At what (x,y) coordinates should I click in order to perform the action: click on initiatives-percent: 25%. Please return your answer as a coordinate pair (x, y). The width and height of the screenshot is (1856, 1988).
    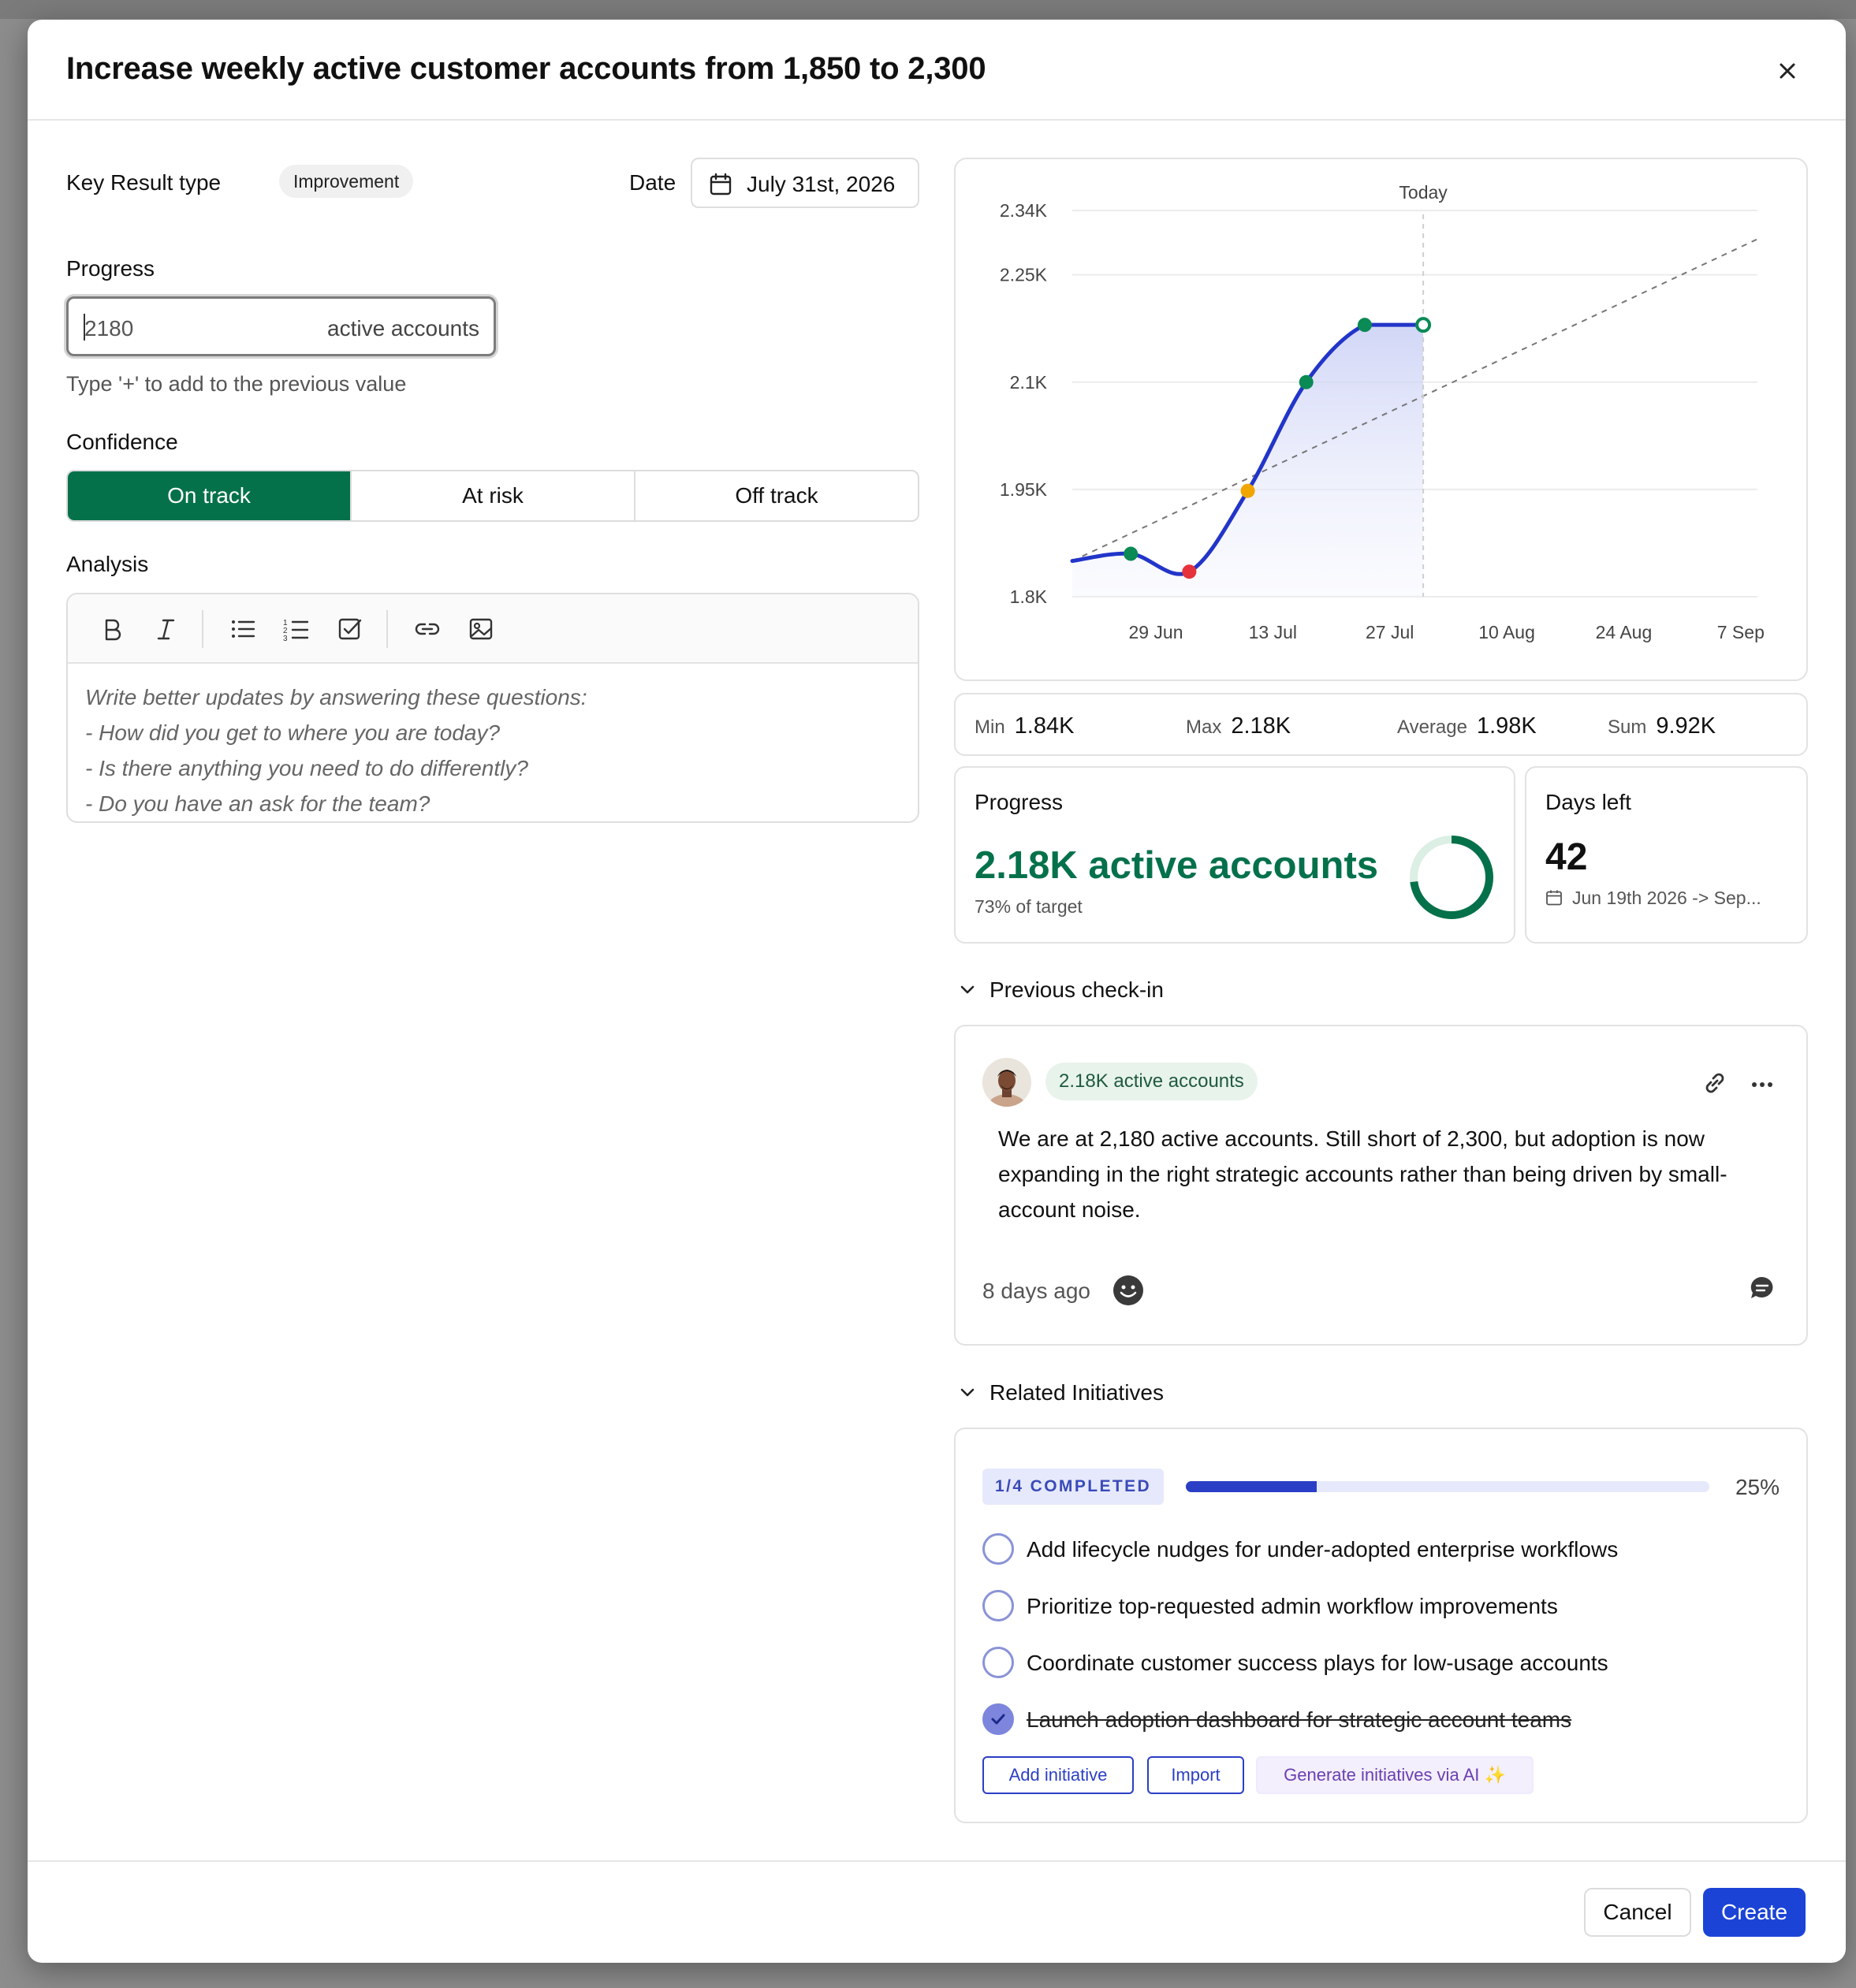
    Looking at the image, I should click on (1757, 1487).